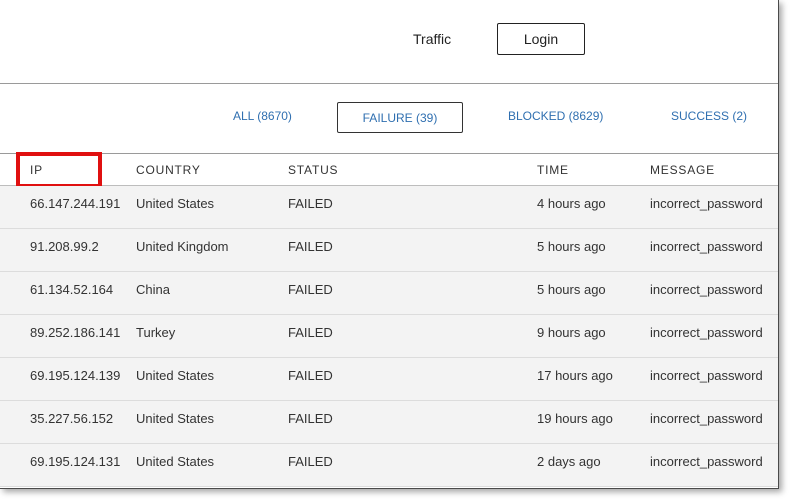 Image resolution: width=790 pixels, height=499 pixels. I want to click on cell-time: 2 days ago, so click(569, 461).